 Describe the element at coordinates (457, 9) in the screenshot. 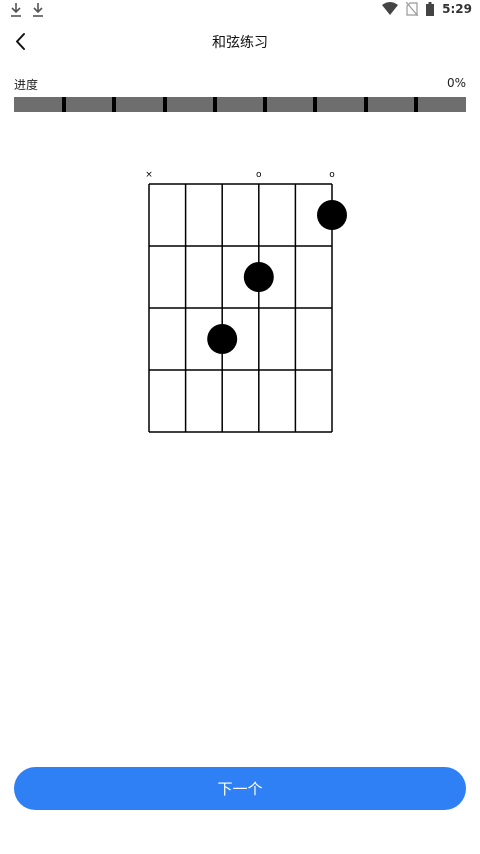

I see `status-time: 5:29` at that location.